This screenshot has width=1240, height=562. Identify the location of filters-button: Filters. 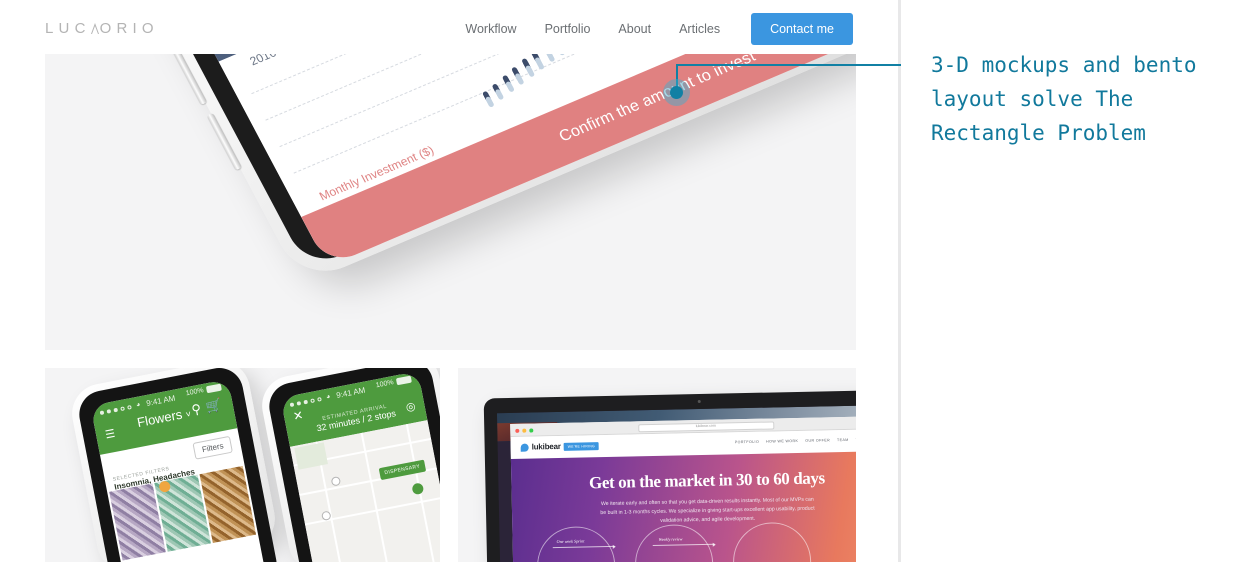
(212, 447).